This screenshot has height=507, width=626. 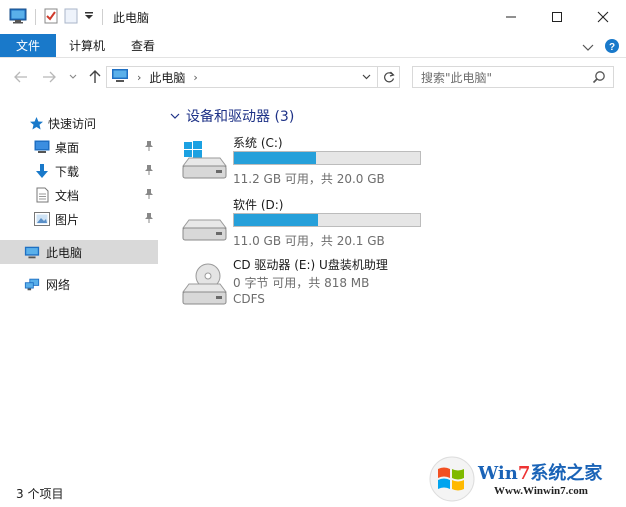 I want to click on expand-ribbon-icon, so click(x=588, y=48).